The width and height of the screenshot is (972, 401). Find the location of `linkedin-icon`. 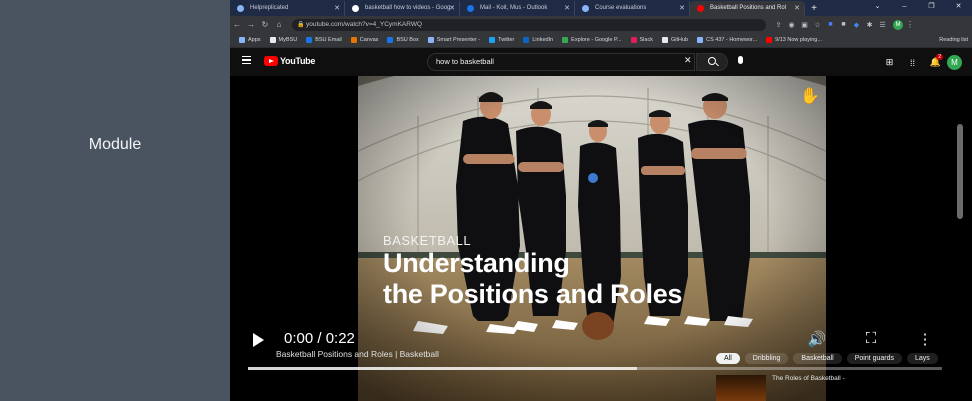

linkedin-icon is located at coordinates (526, 40).